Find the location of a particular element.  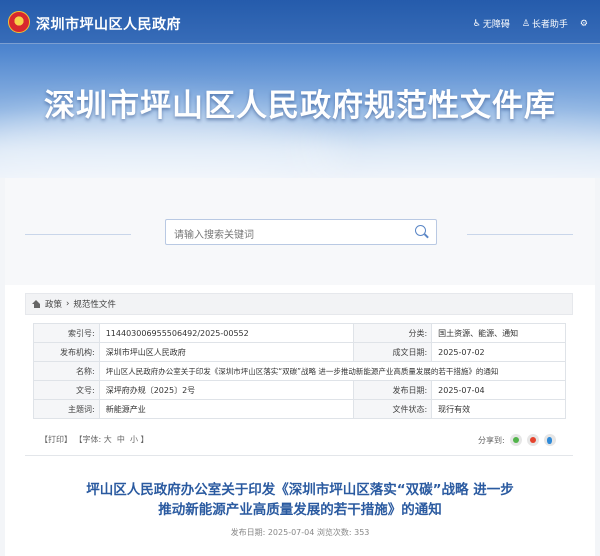

share-bar: 分享到: is located at coordinates (517, 440).